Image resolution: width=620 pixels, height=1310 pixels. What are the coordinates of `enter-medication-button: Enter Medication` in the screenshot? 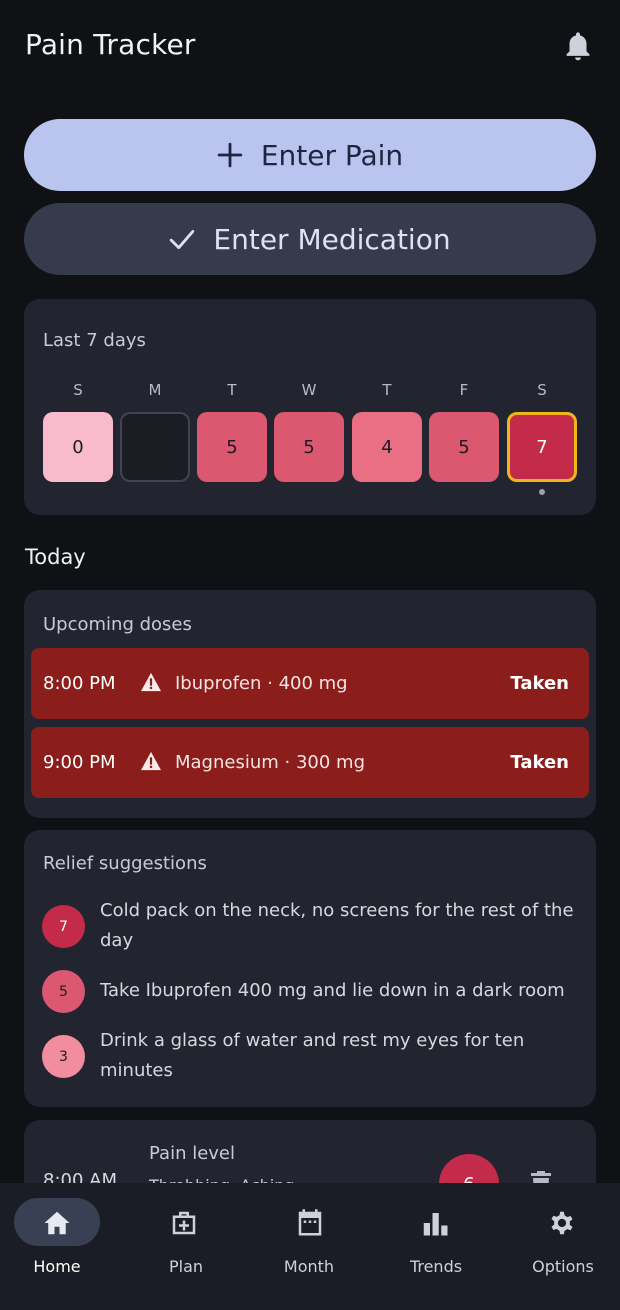 It's located at (310, 239).